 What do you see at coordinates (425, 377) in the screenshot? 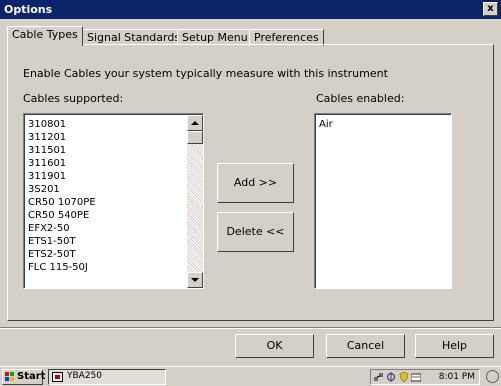
I see `system-tray: 8:01 PM` at bounding box center [425, 377].